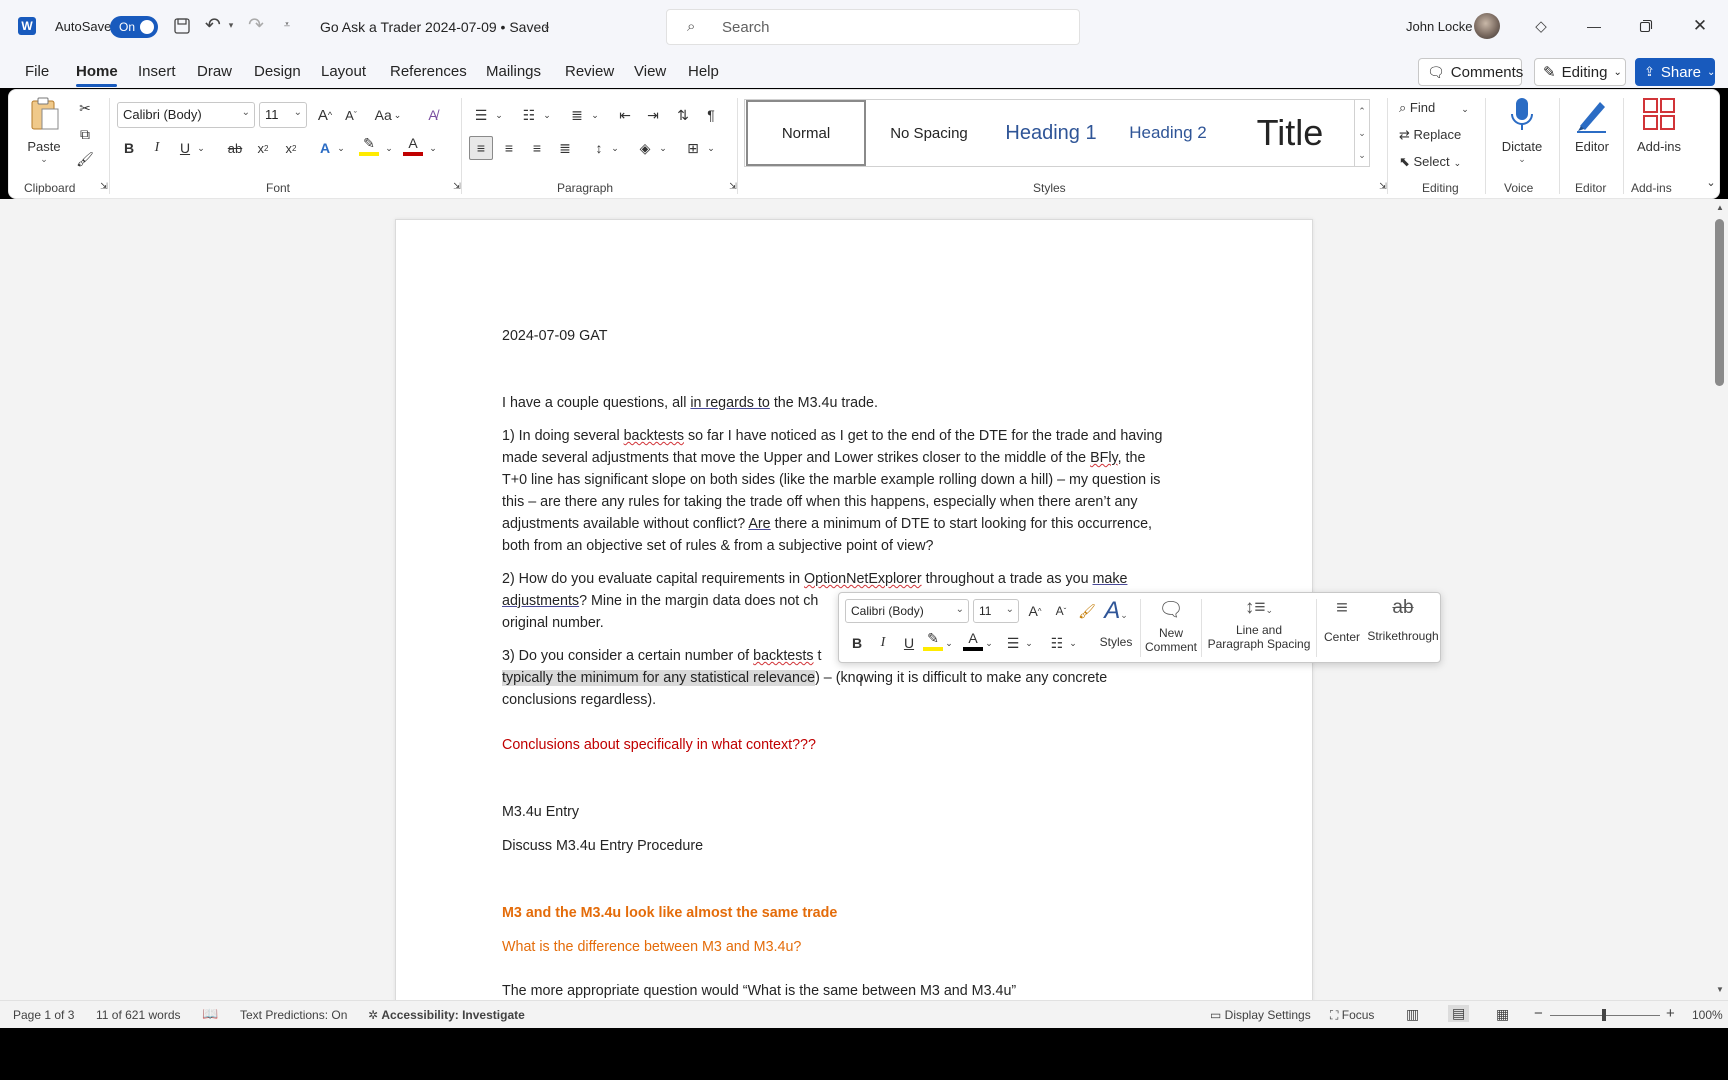 The width and height of the screenshot is (1728, 1080). I want to click on subscript-icon: x2, so click(263, 148).